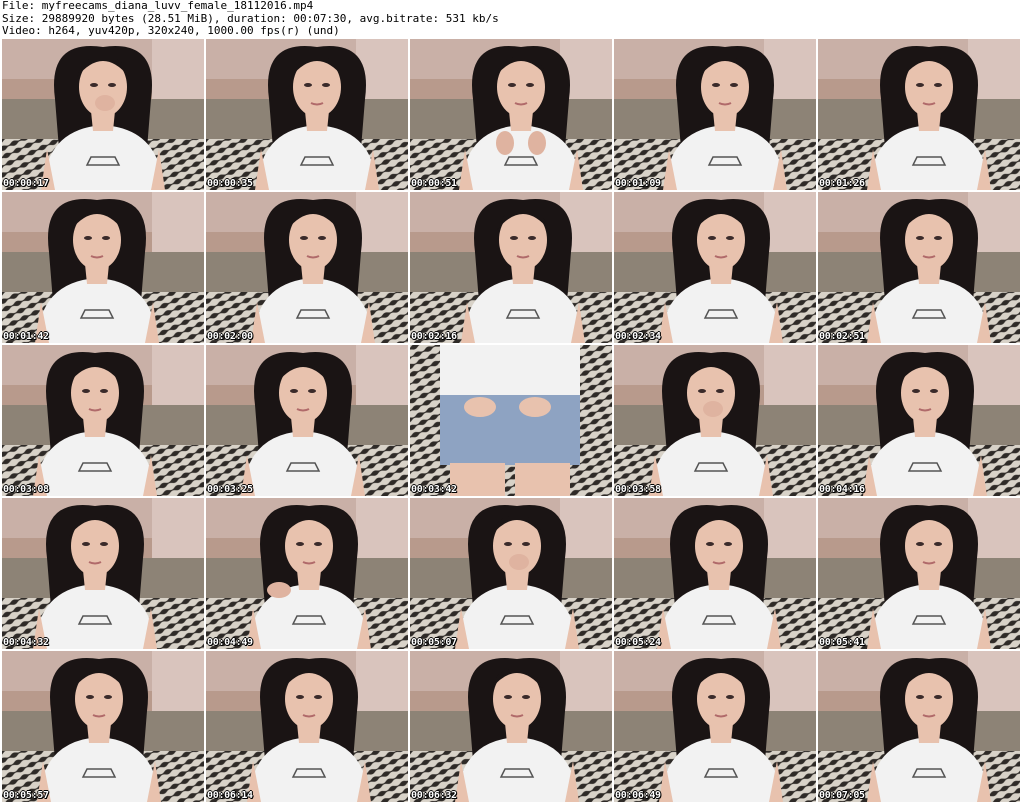 Image resolution: width=1024 pixels, height=802 pixels. What do you see at coordinates (638, 795) in the screenshot?
I see `thumbnail-timestamp: 00:06:49` at bounding box center [638, 795].